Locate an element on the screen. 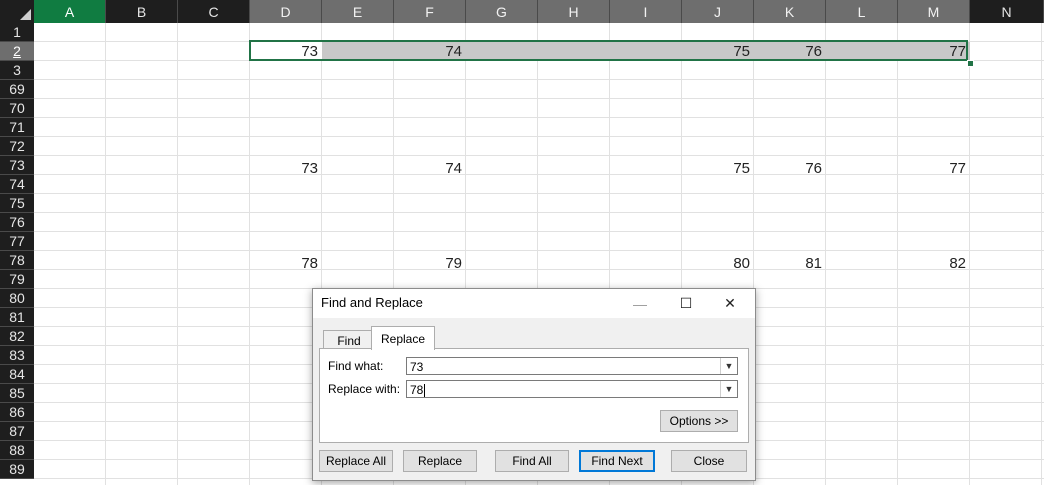  find-all-button: Find All is located at coordinates (532, 461).